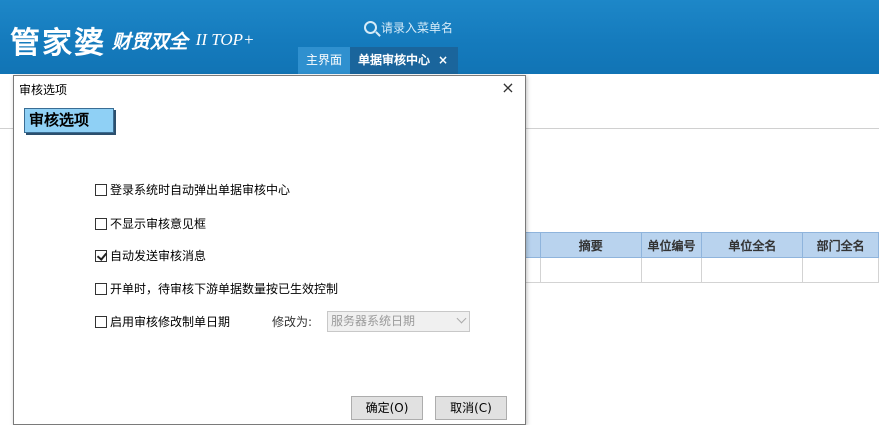  What do you see at coordinates (471, 408) in the screenshot?
I see `cancel-button: 取消(C)` at bounding box center [471, 408].